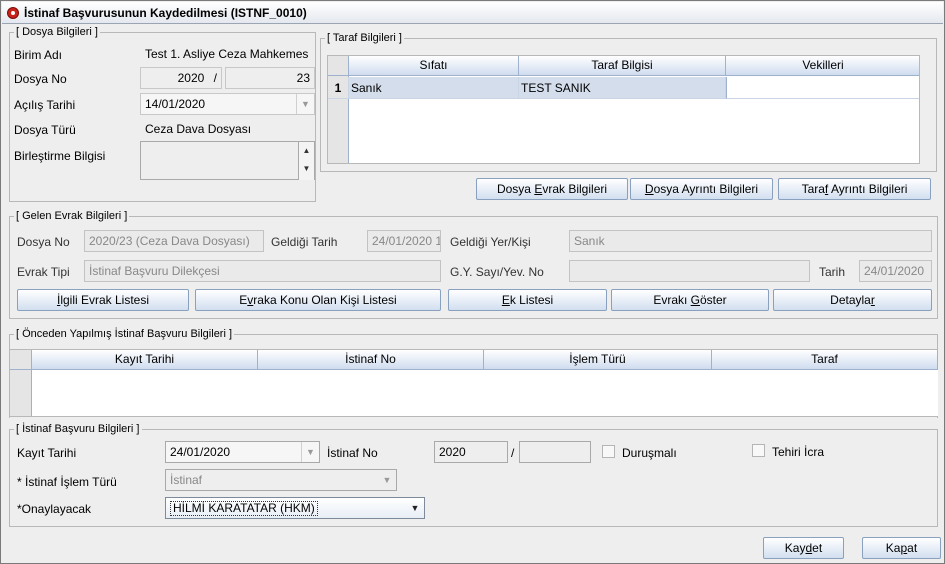  Describe the element at coordinates (38, 55) in the screenshot. I see `birim-adi-label: Birim Adı` at that location.